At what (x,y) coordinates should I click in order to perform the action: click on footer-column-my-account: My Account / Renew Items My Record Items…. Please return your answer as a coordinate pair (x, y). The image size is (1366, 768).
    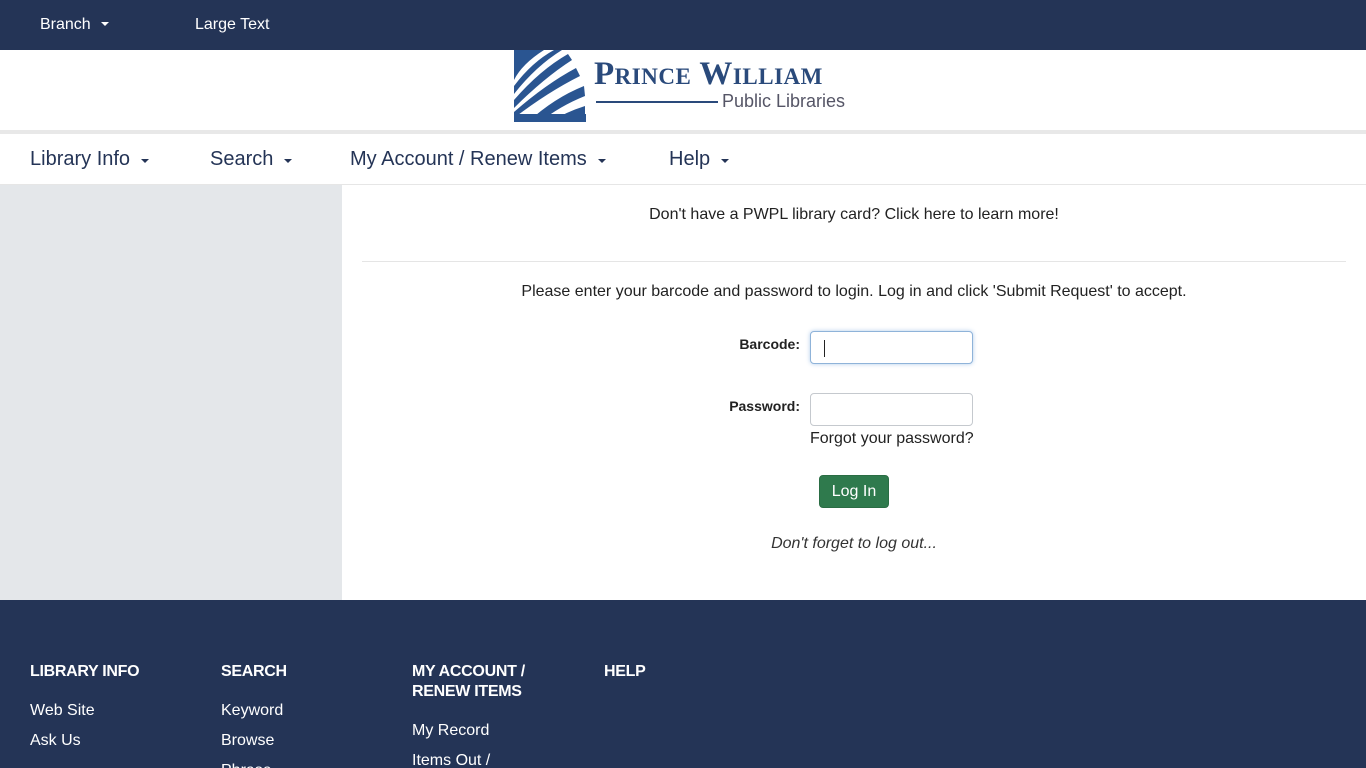
    Looking at the image, I should click on (487, 715).